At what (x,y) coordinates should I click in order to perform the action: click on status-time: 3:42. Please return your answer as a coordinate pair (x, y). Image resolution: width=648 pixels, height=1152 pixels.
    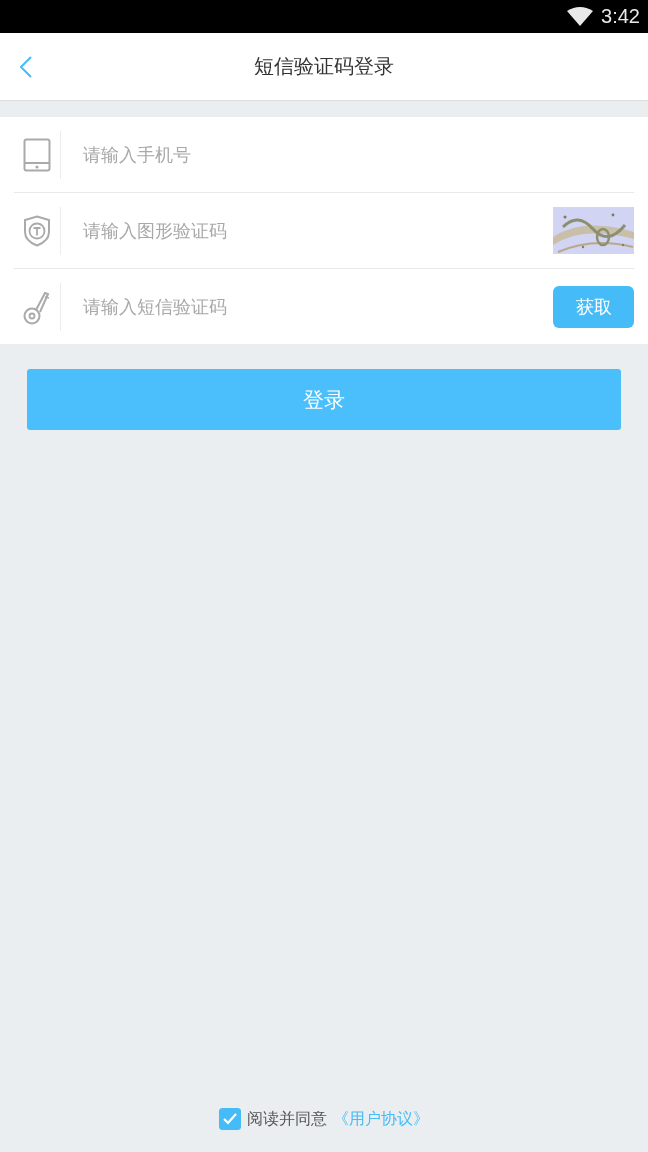
    Looking at the image, I should click on (620, 16).